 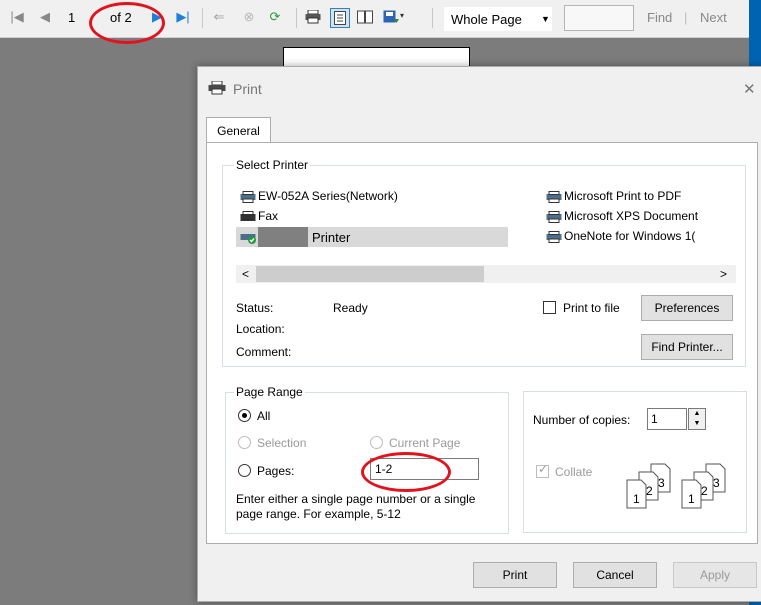 I want to click on export-dropdown-icon: ▾, so click(x=402, y=15).